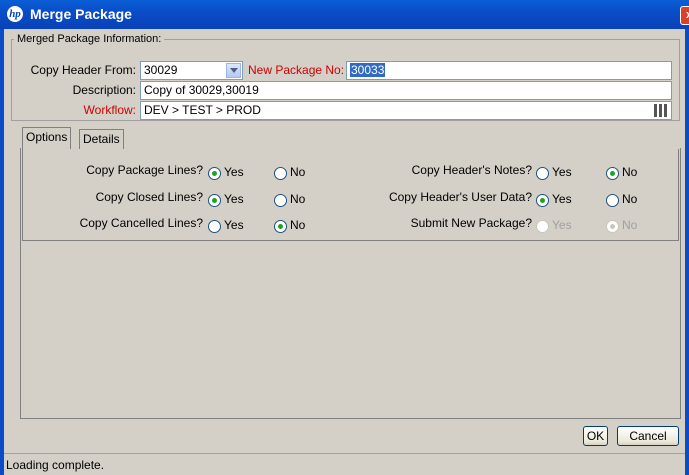  I want to click on new-package-no-value: 30033, so click(368, 70).